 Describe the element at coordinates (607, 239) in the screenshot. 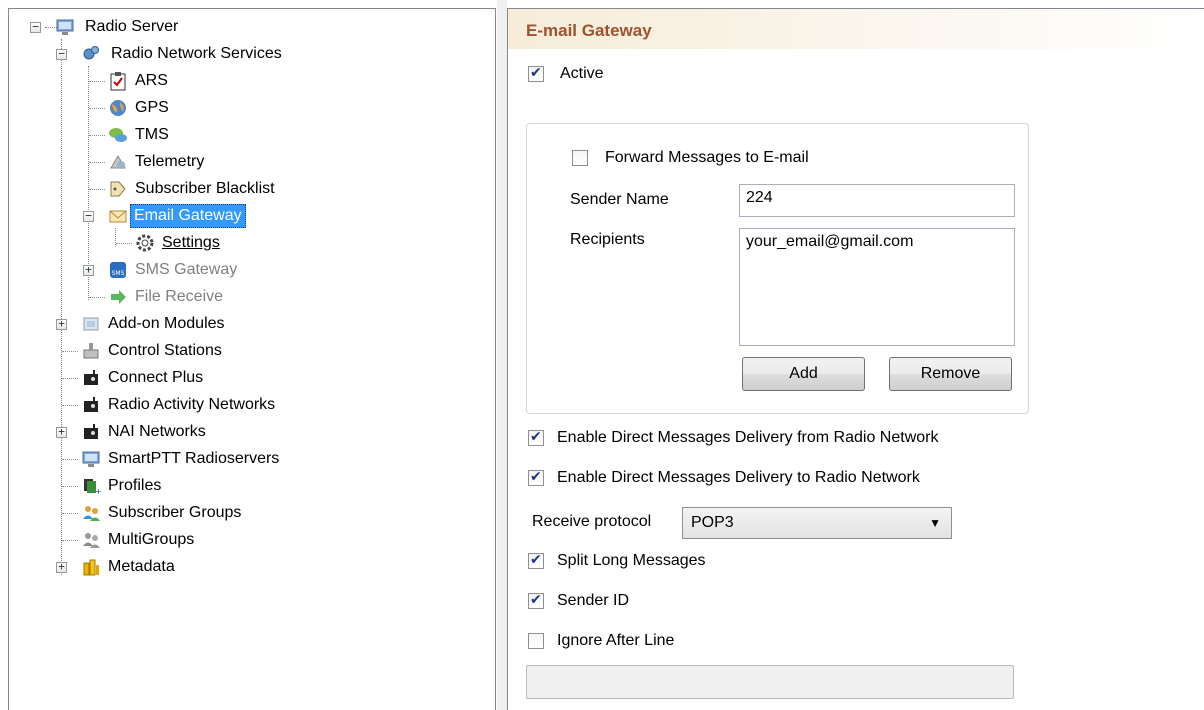

I see `recipients-label: Recipients` at that location.